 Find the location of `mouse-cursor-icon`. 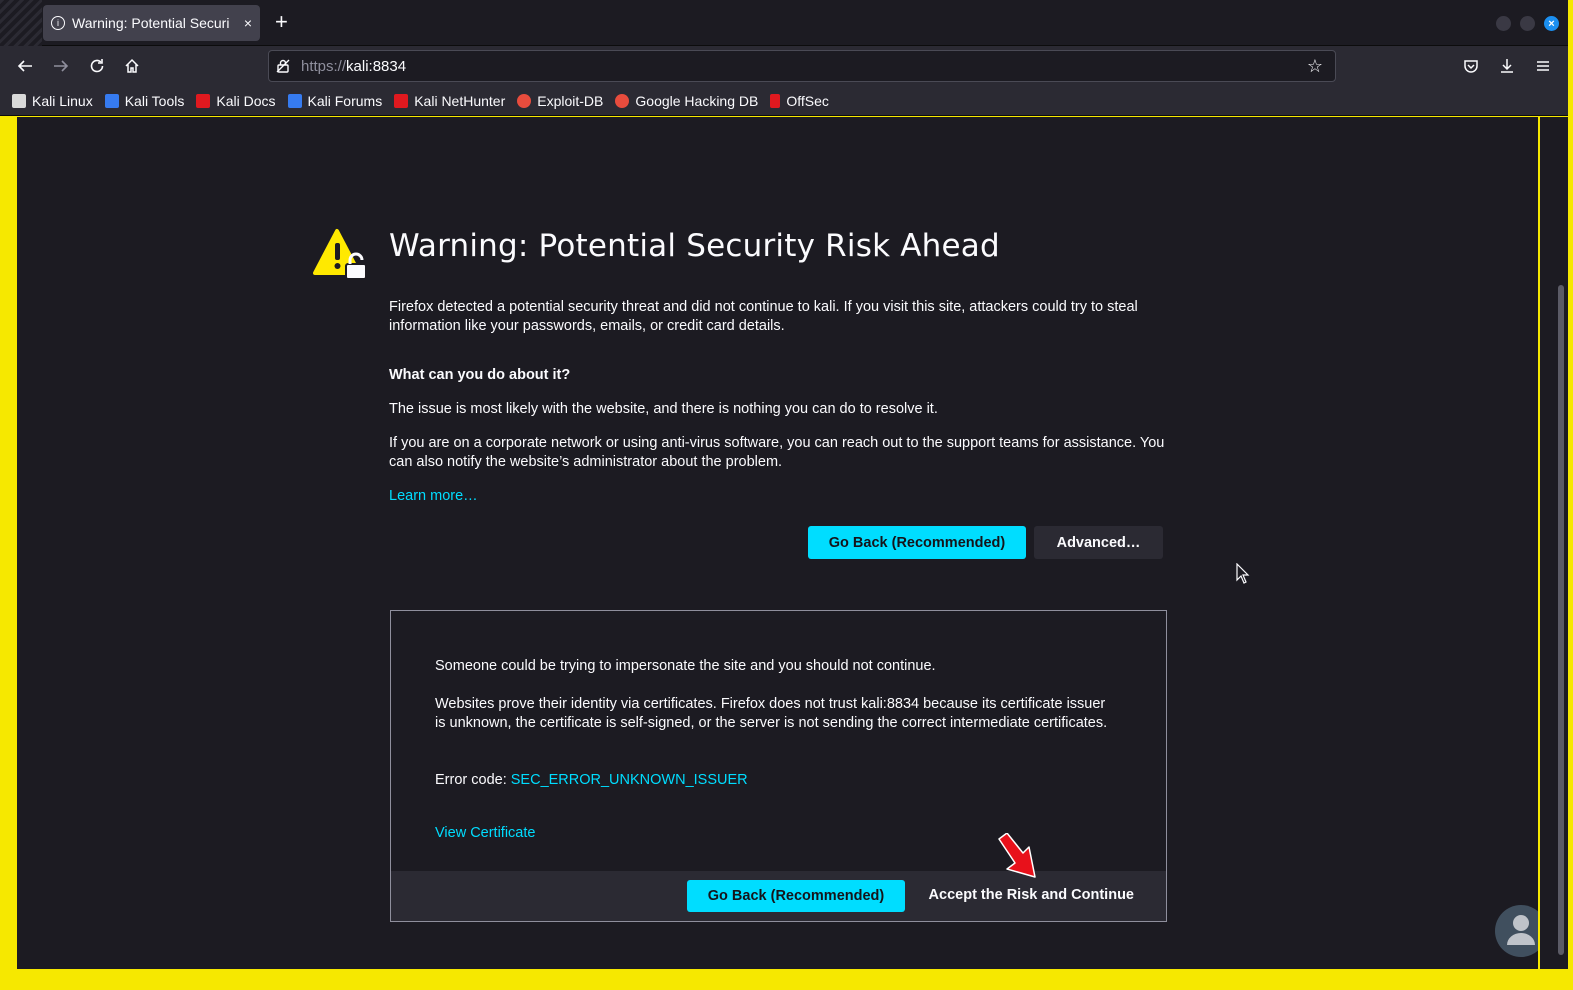

mouse-cursor-icon is located at coordinates (1243, 573).